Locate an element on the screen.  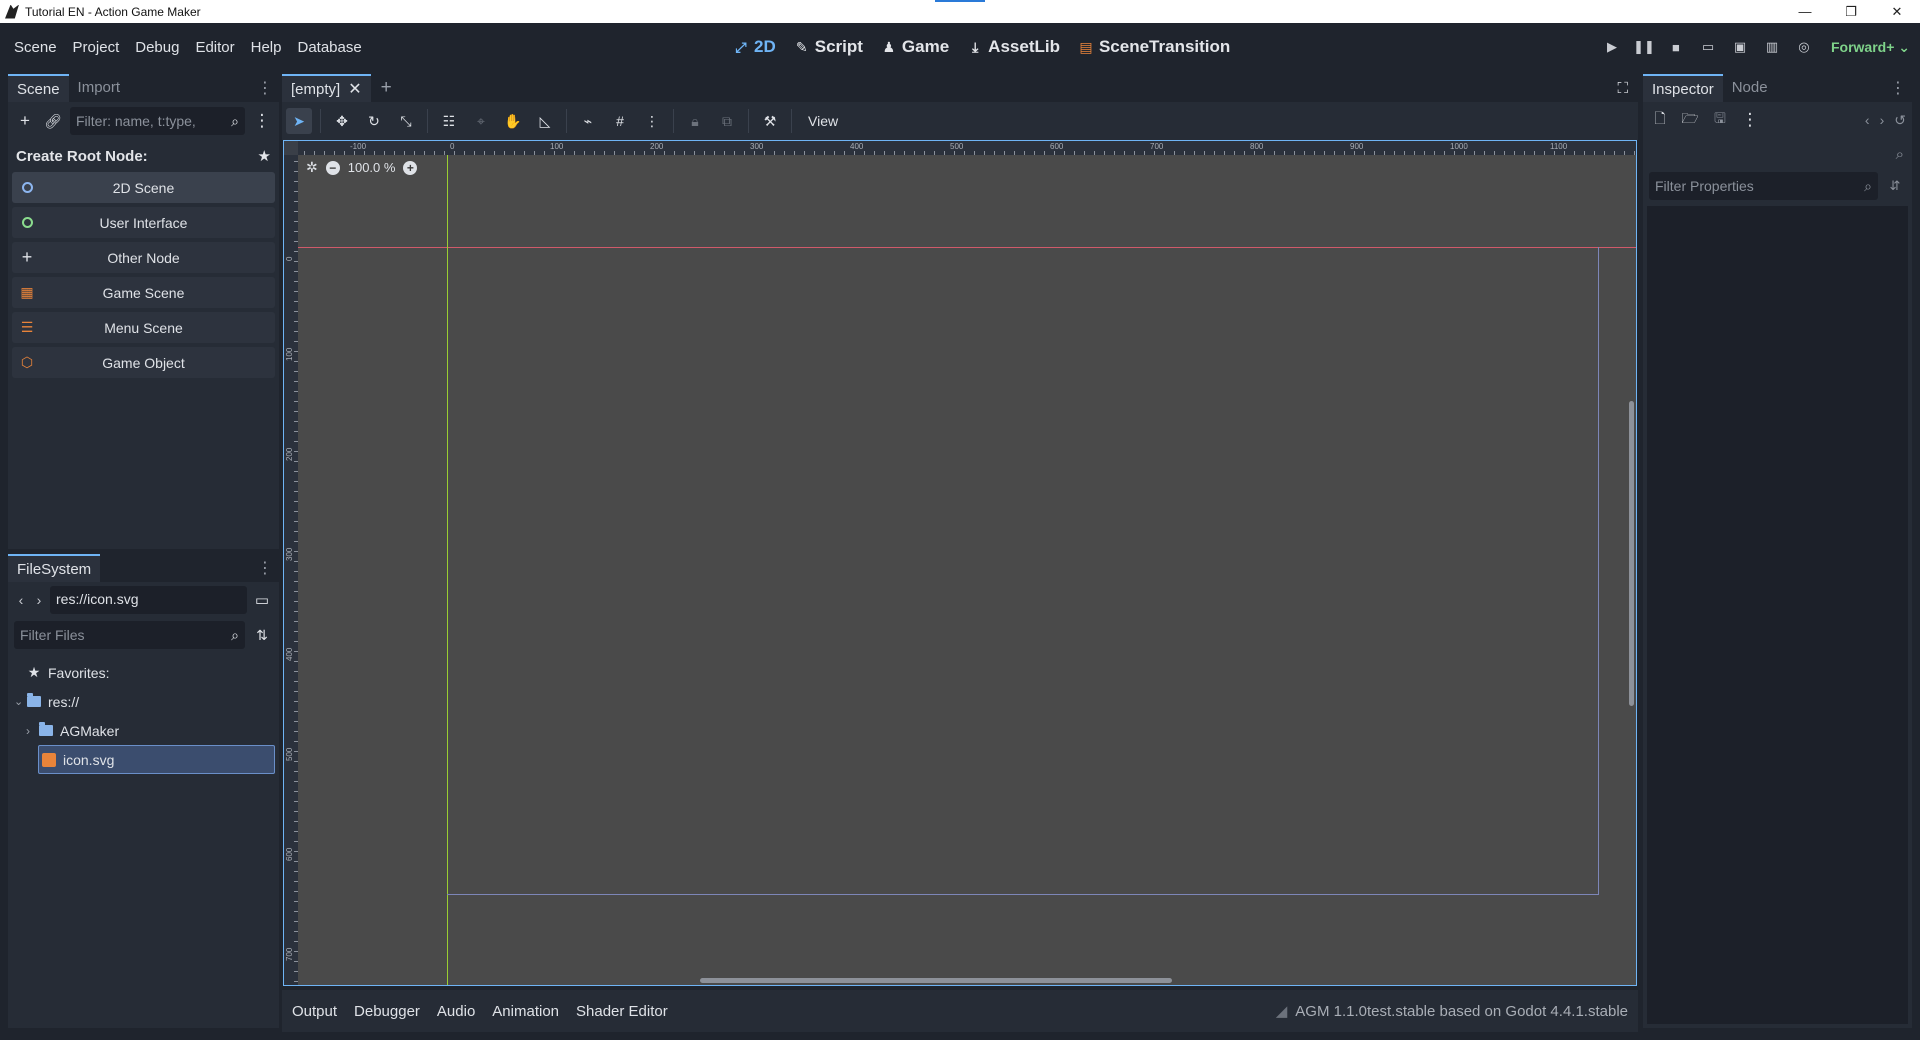
open-folder-icon: 🗁︎ is located at coordinates (1690, 120).